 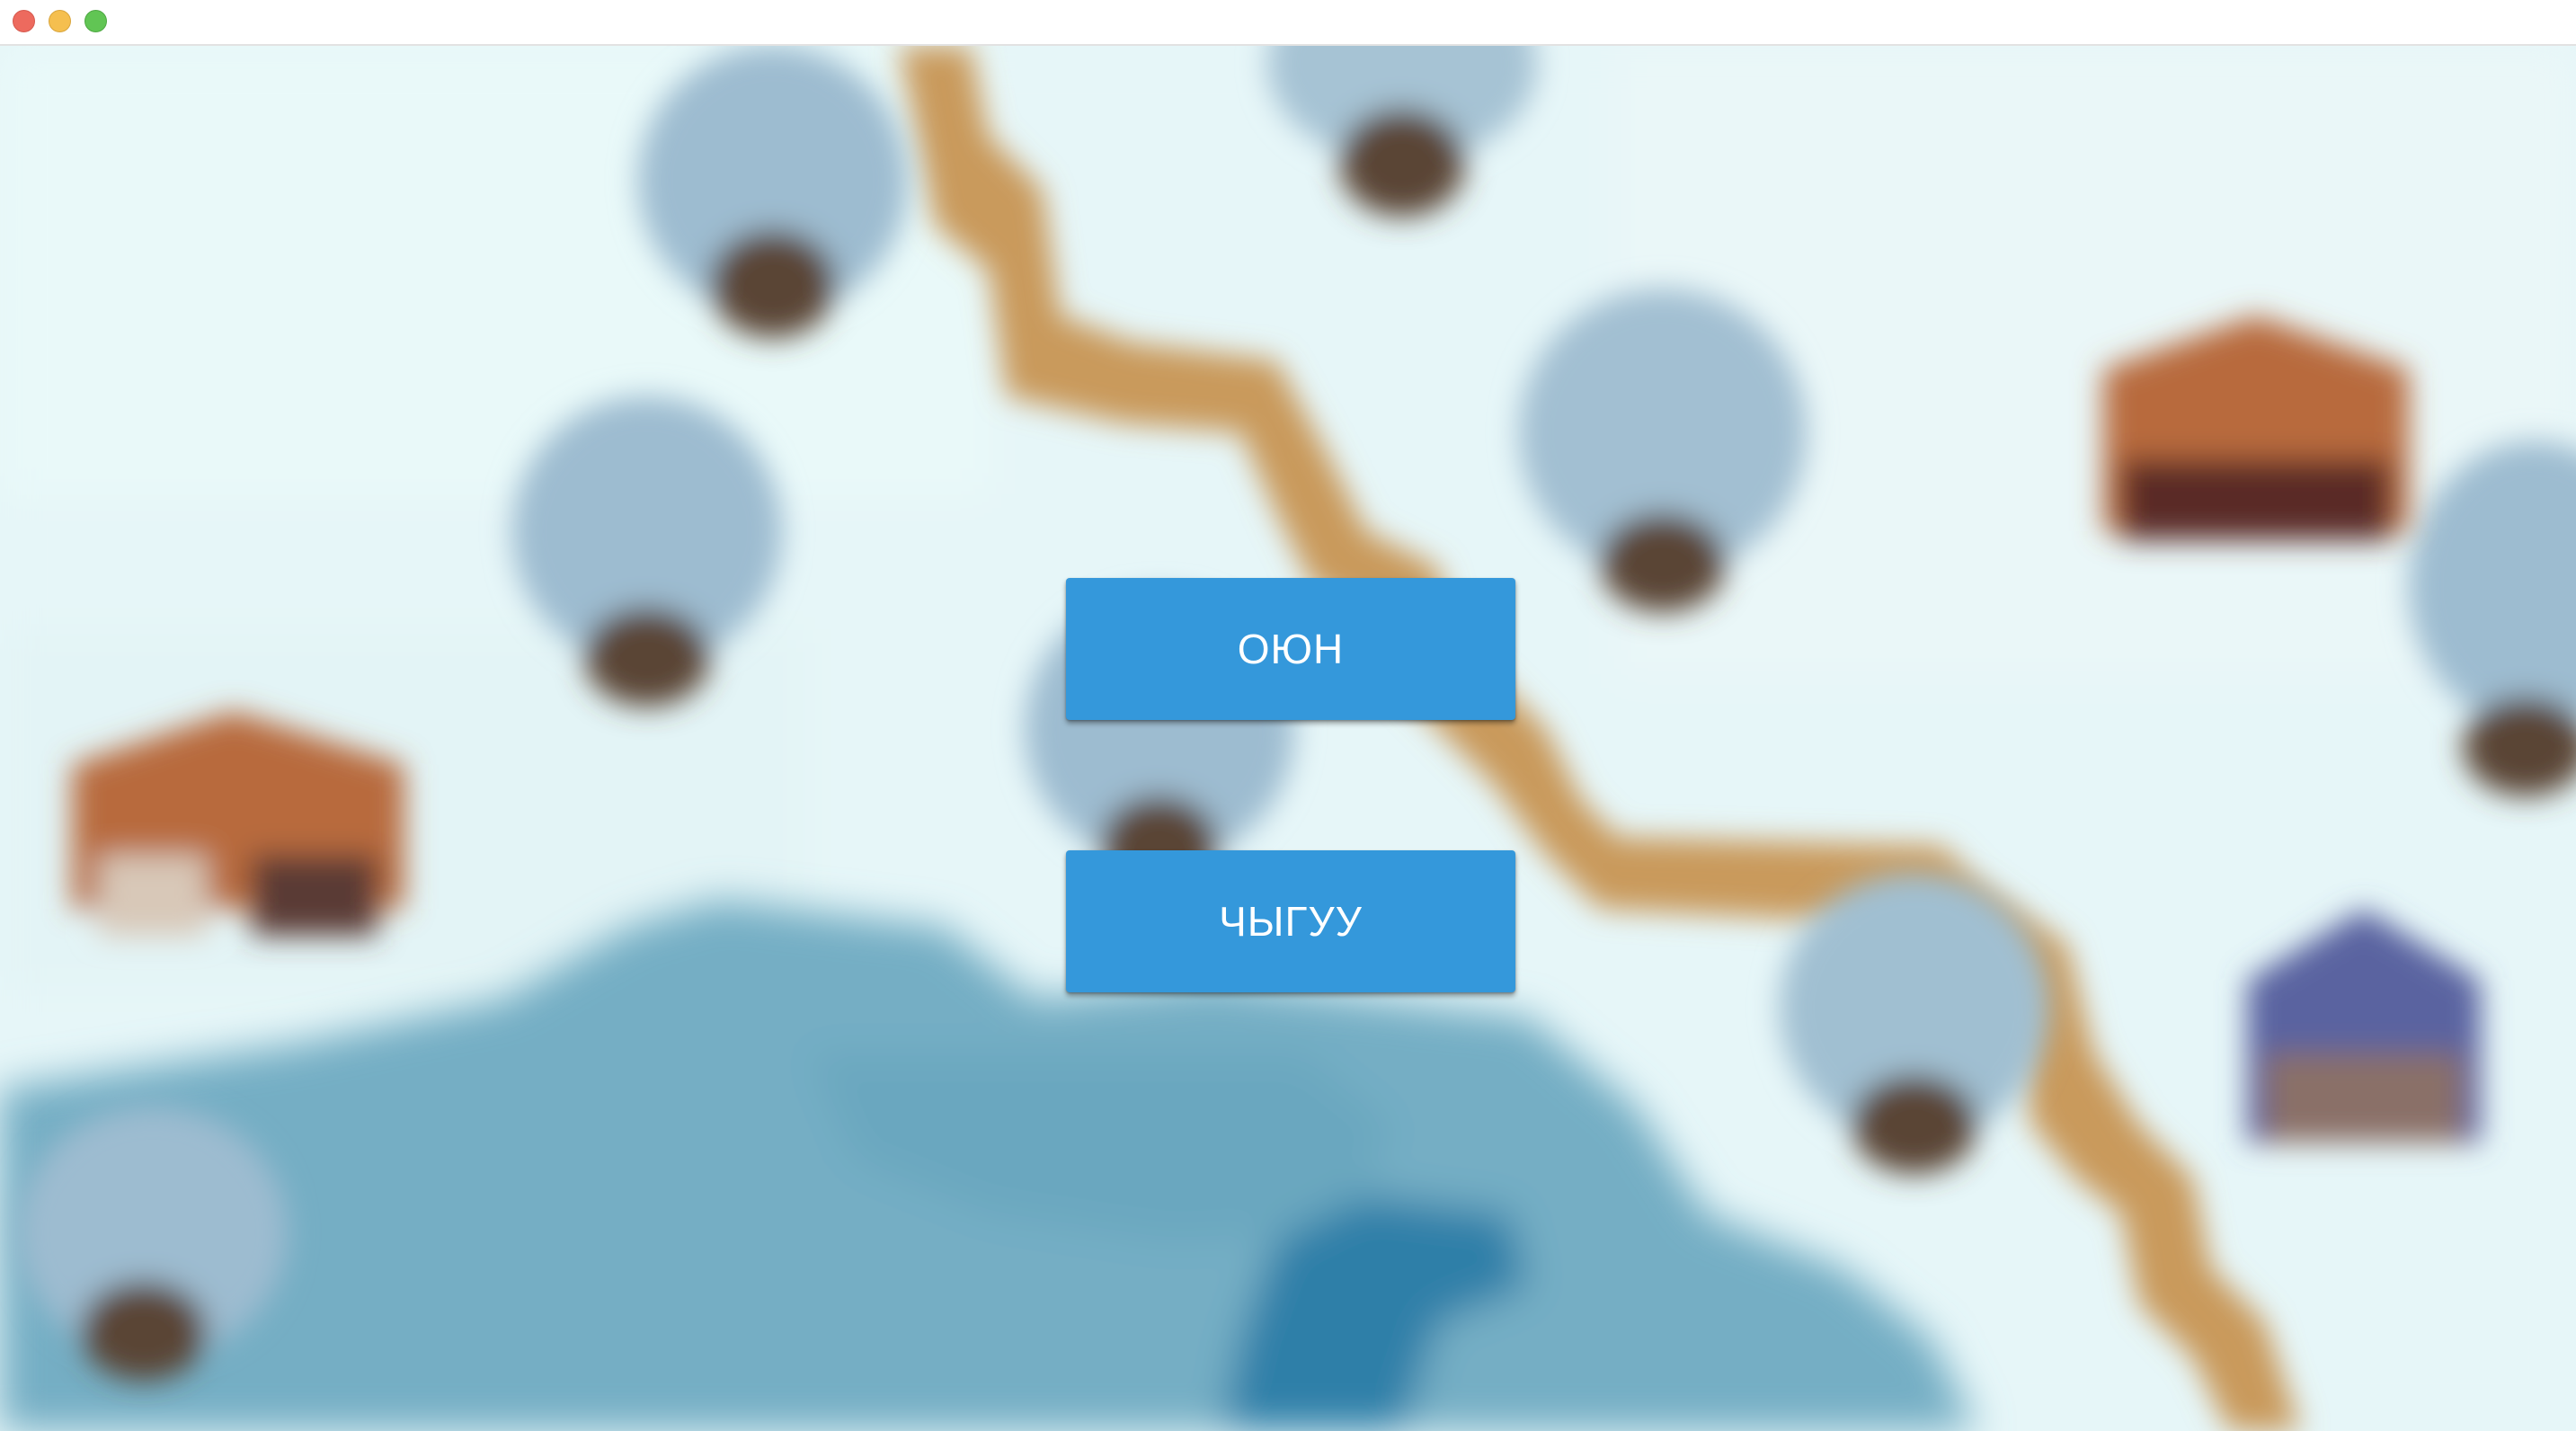 What do you see at coordinates (1290, 649) in the screenshot?
I see `play-button: ОЮН` at bounding box center [1290, 649].